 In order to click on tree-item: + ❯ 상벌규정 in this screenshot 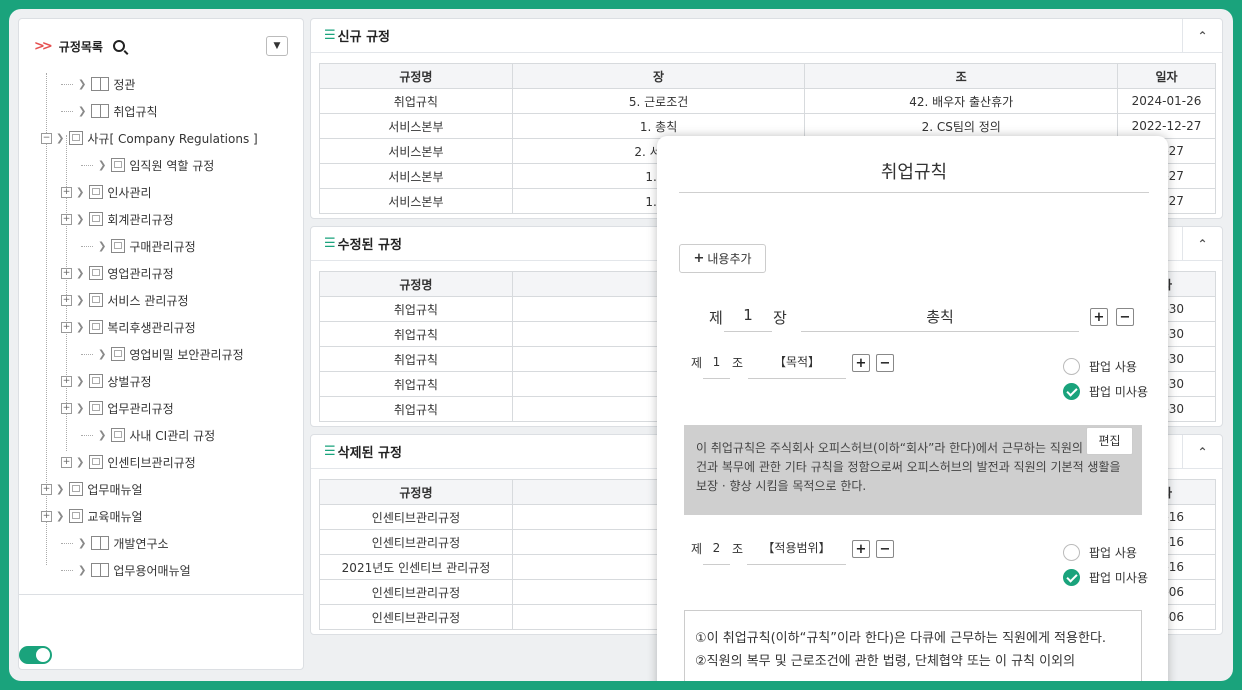, I will do `click(106, 381)`.